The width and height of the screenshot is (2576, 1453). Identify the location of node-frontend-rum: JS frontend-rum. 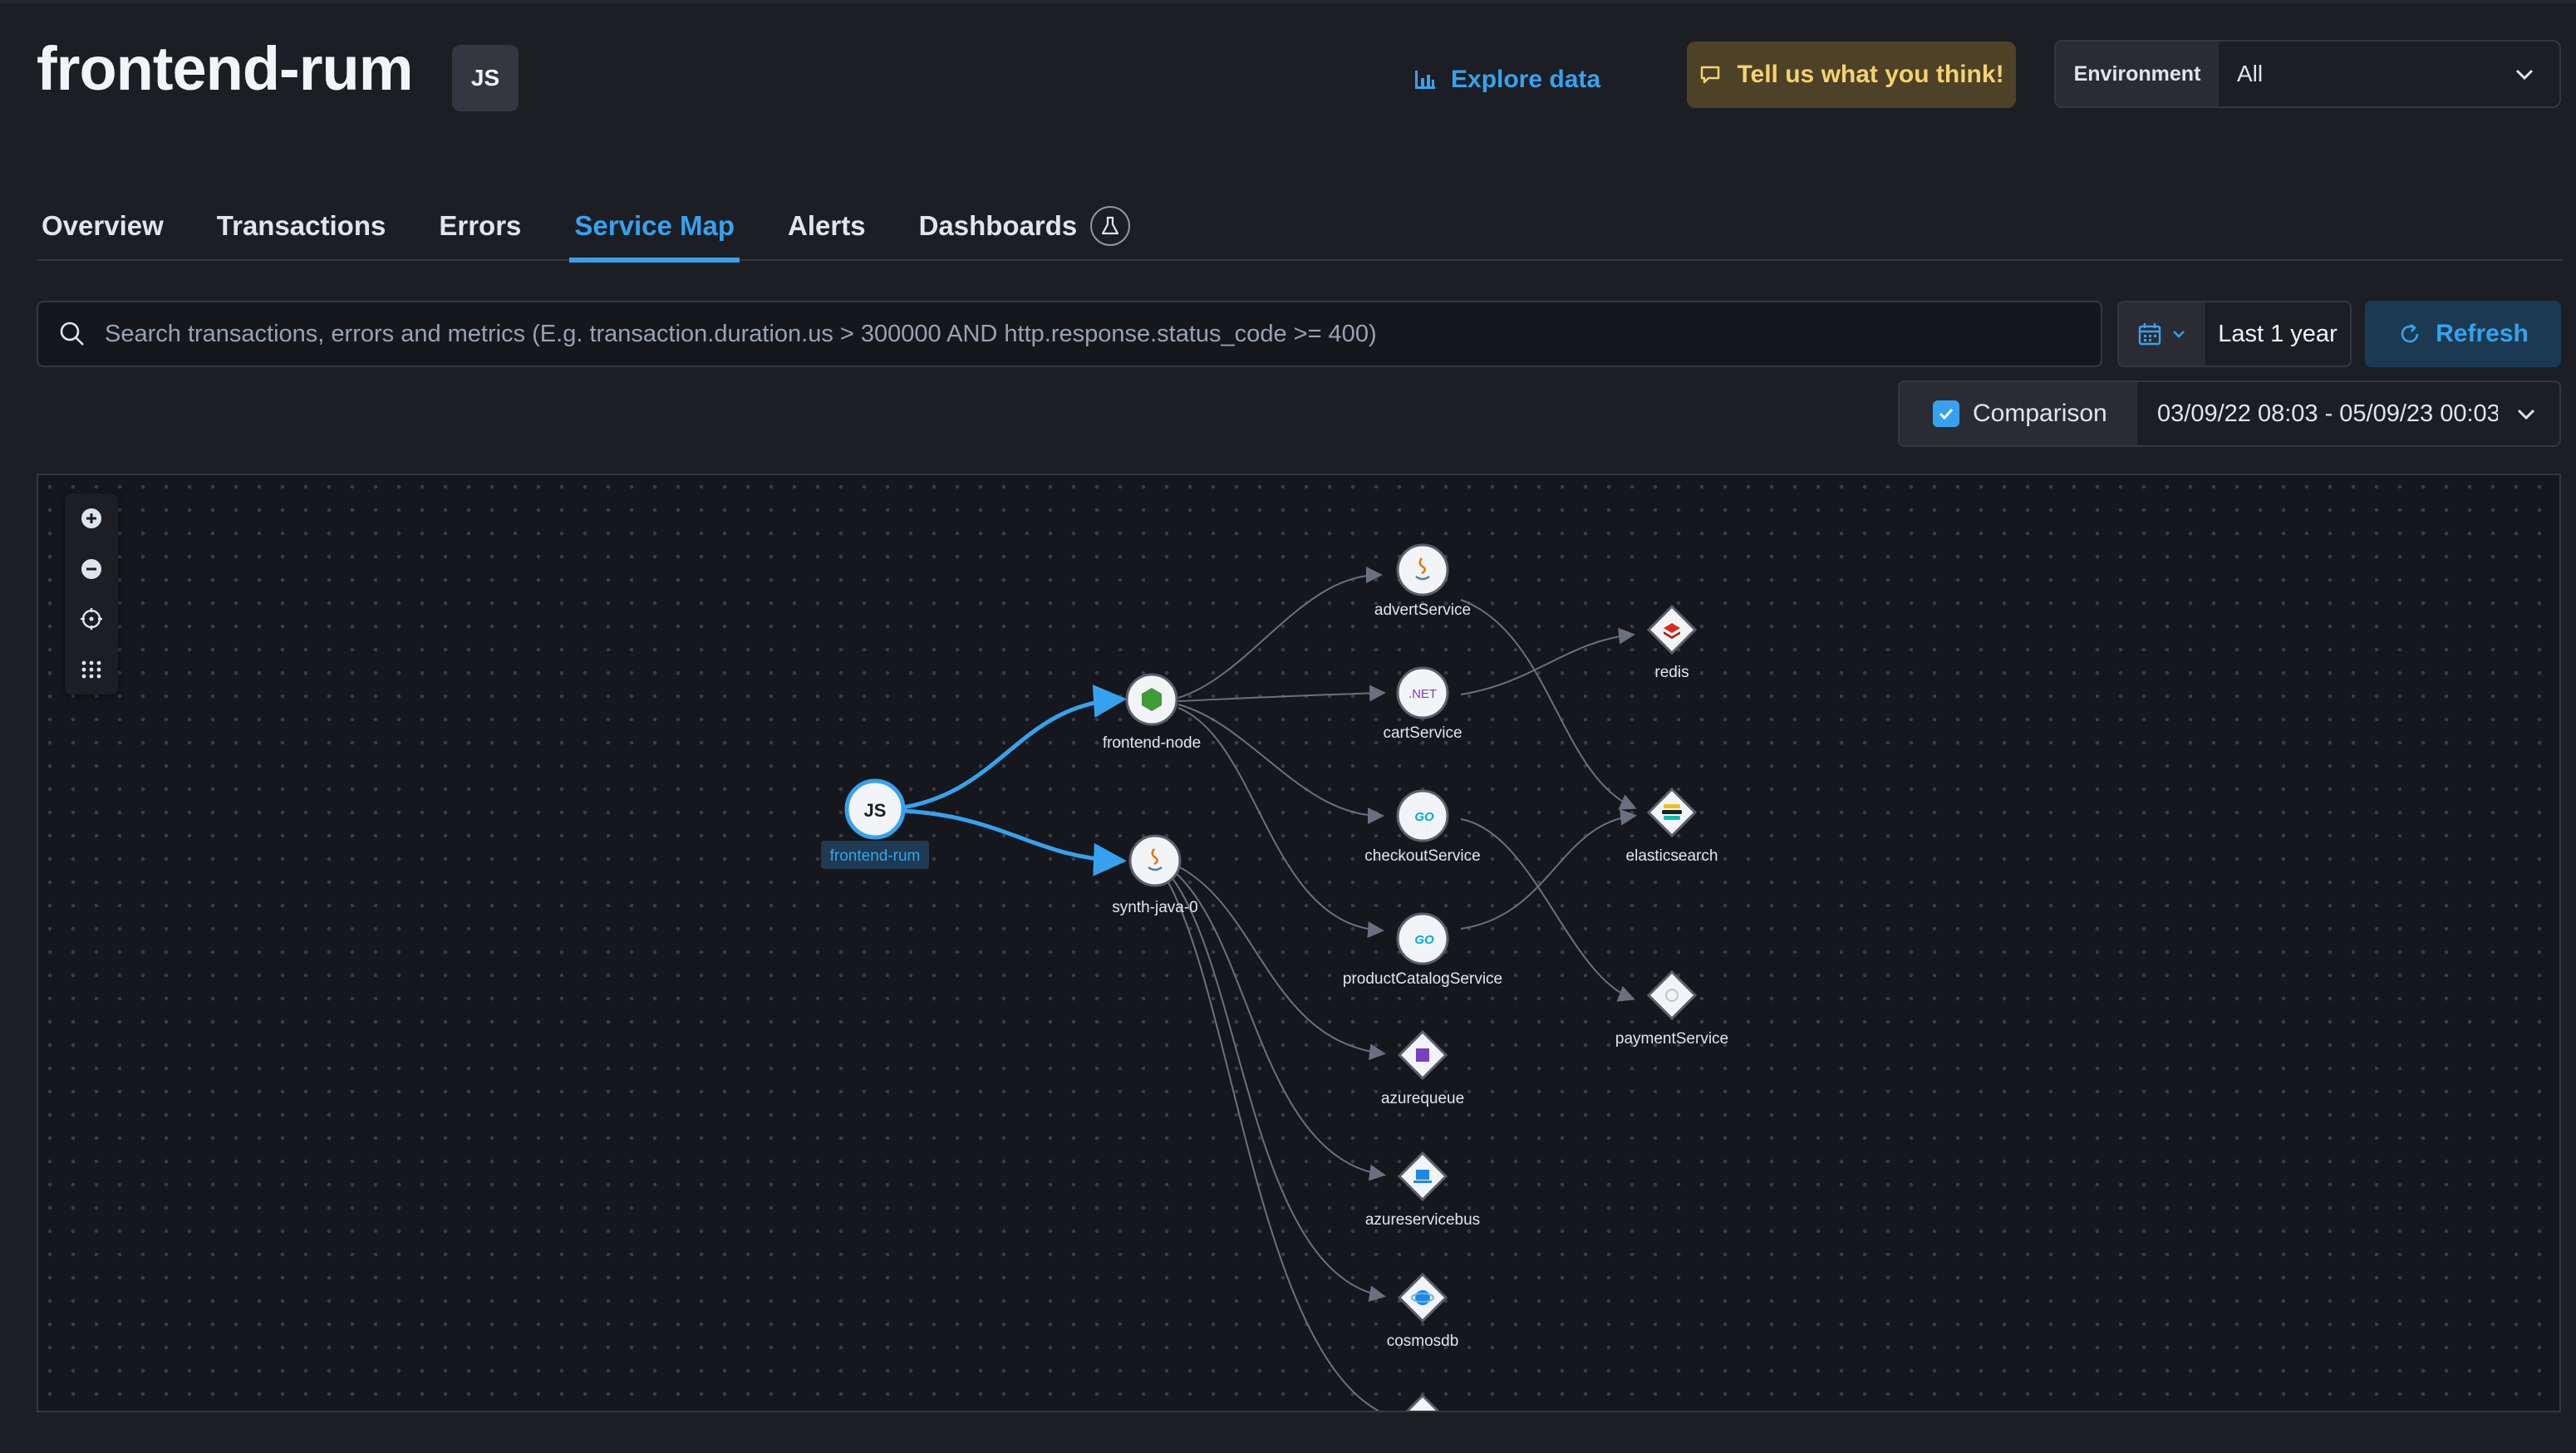
(875, 824).